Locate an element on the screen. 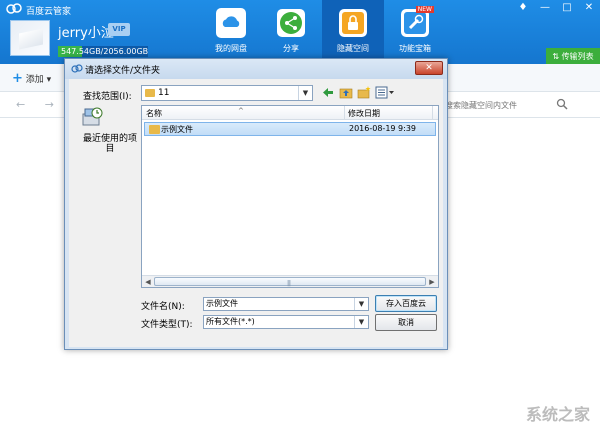 The width and height of the screenshot is (600, 433). filetype-label: 文件类型(T): is located at coordinates (167, 325).